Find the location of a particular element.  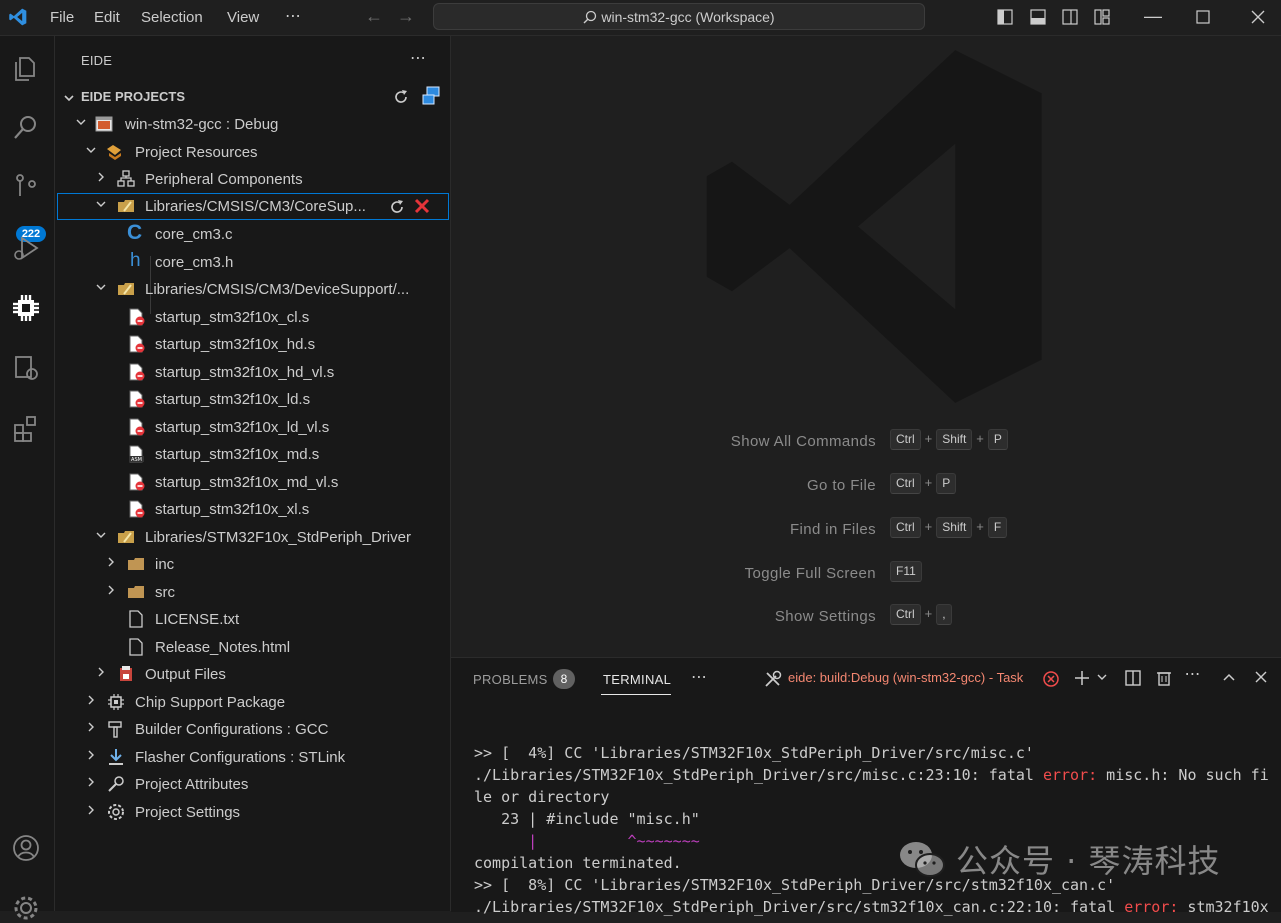

maximize-icon is located at coordinates (1203, 17).